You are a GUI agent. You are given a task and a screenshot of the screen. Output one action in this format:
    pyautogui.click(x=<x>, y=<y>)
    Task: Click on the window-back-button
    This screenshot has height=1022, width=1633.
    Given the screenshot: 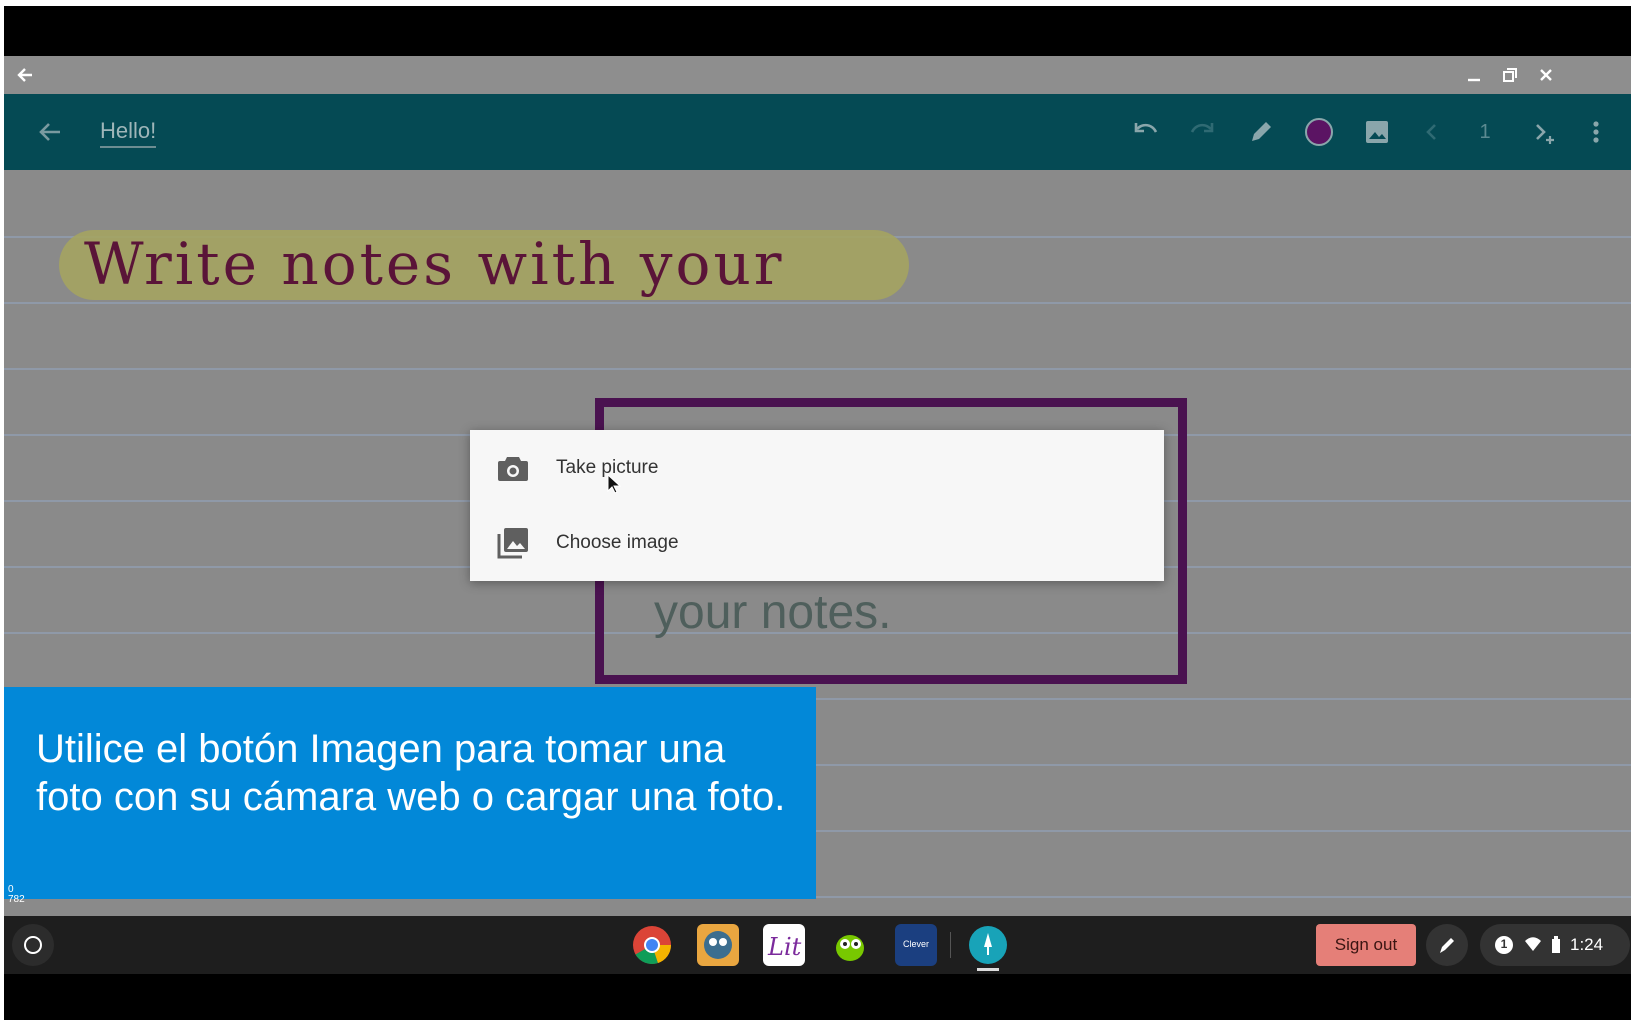 What is the action you would take?
    pyautogui.click(x=25, y=75)
    